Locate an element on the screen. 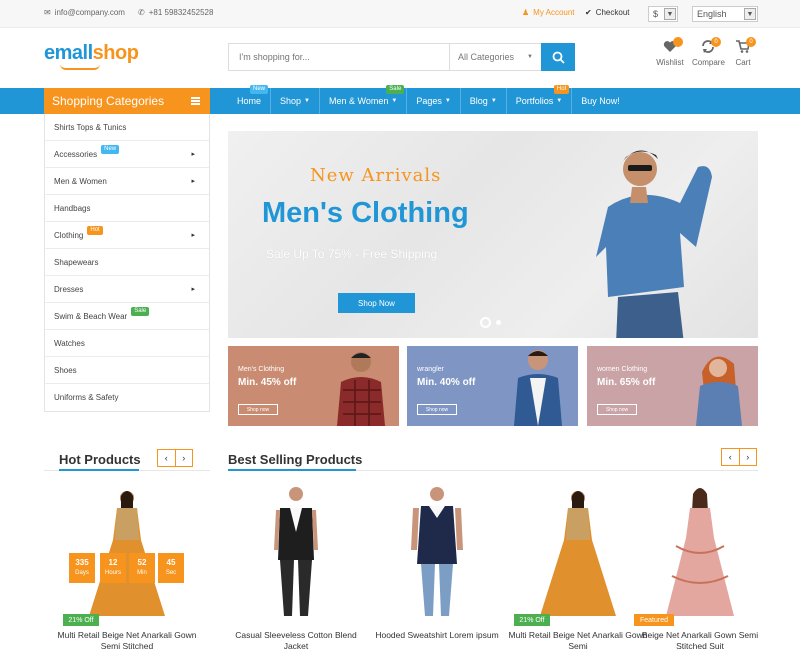 The width and height of the screenshot is (800, 659). my-account-link: ♟ My Account is located at coordinates (548, 12).